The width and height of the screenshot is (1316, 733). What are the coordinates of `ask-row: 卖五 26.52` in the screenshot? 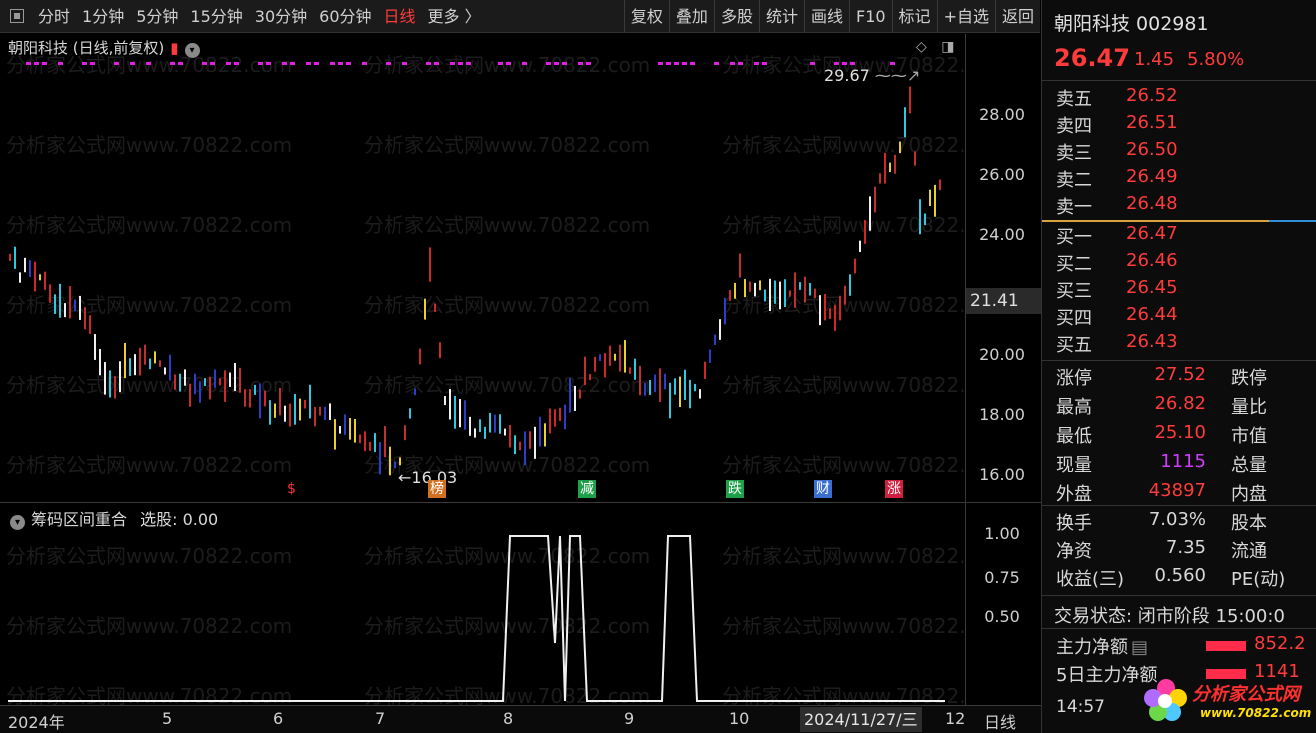 It's located at (1117, 97).